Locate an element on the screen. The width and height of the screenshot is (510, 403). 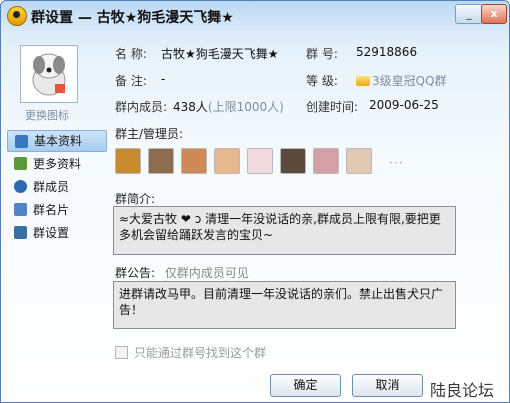
crown-icon is located at coordinates (363, 81).